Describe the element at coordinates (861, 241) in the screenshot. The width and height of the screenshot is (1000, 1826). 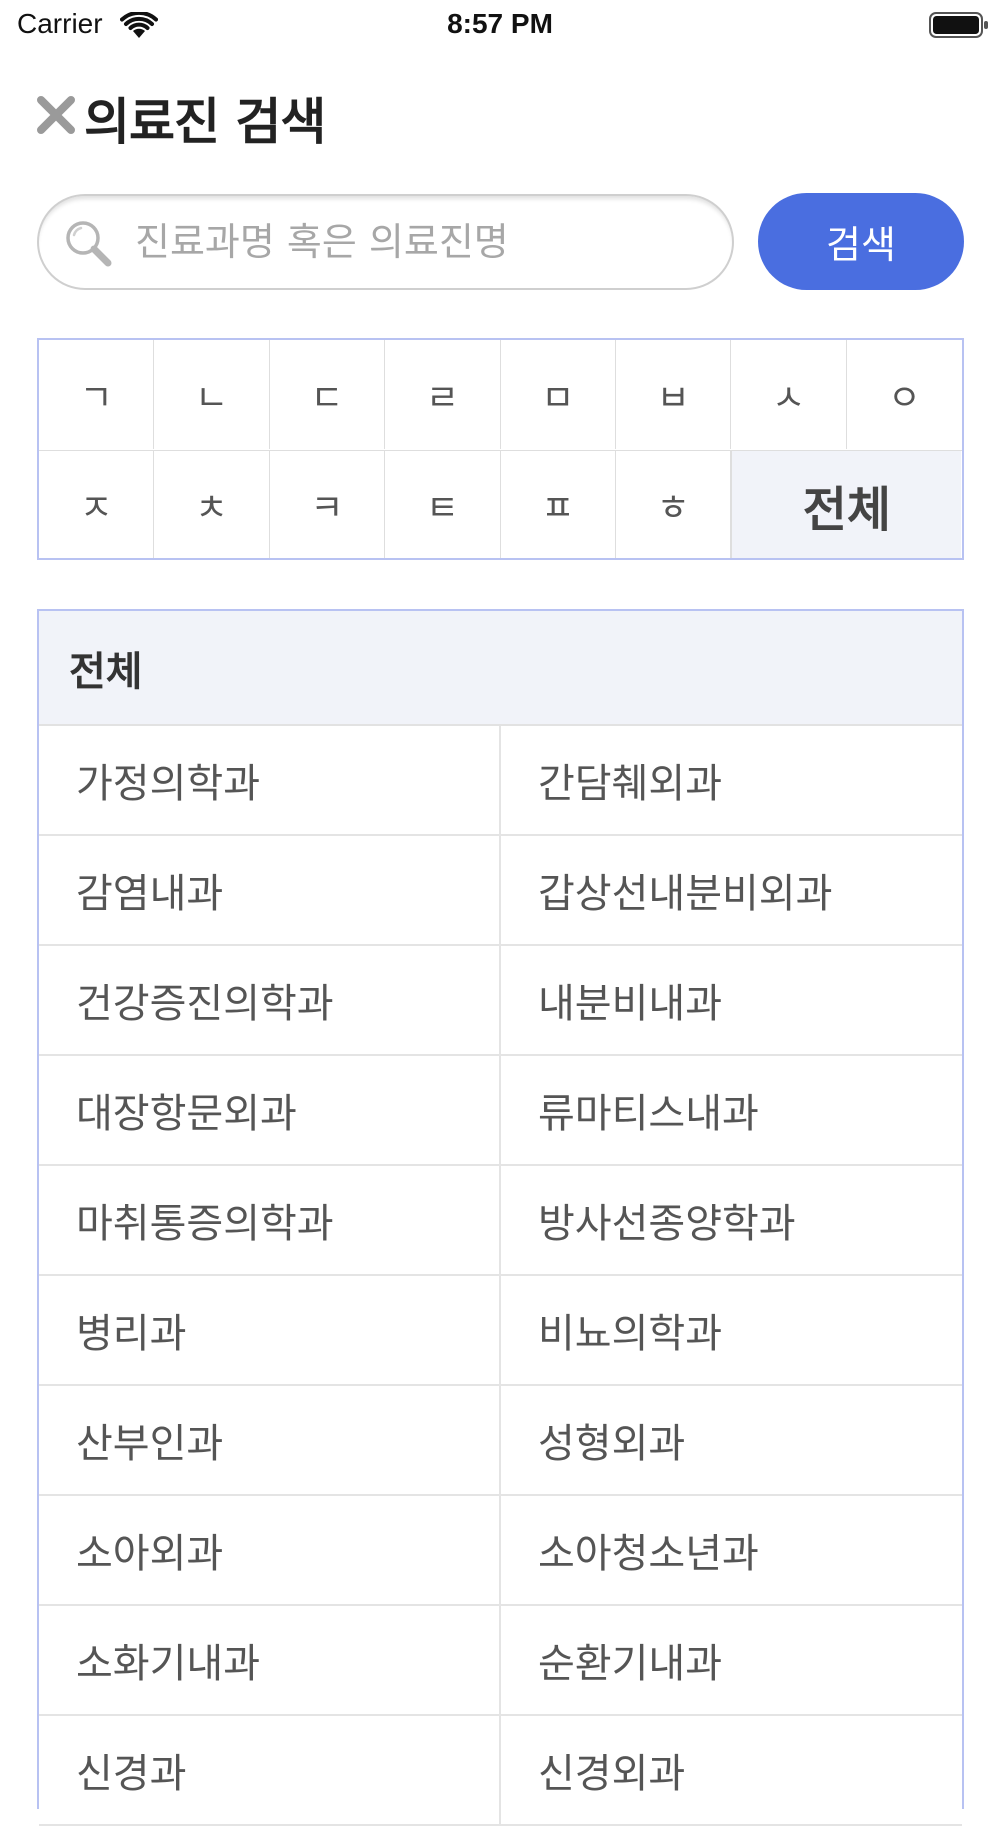
I see `search-button: 검색` at that location.